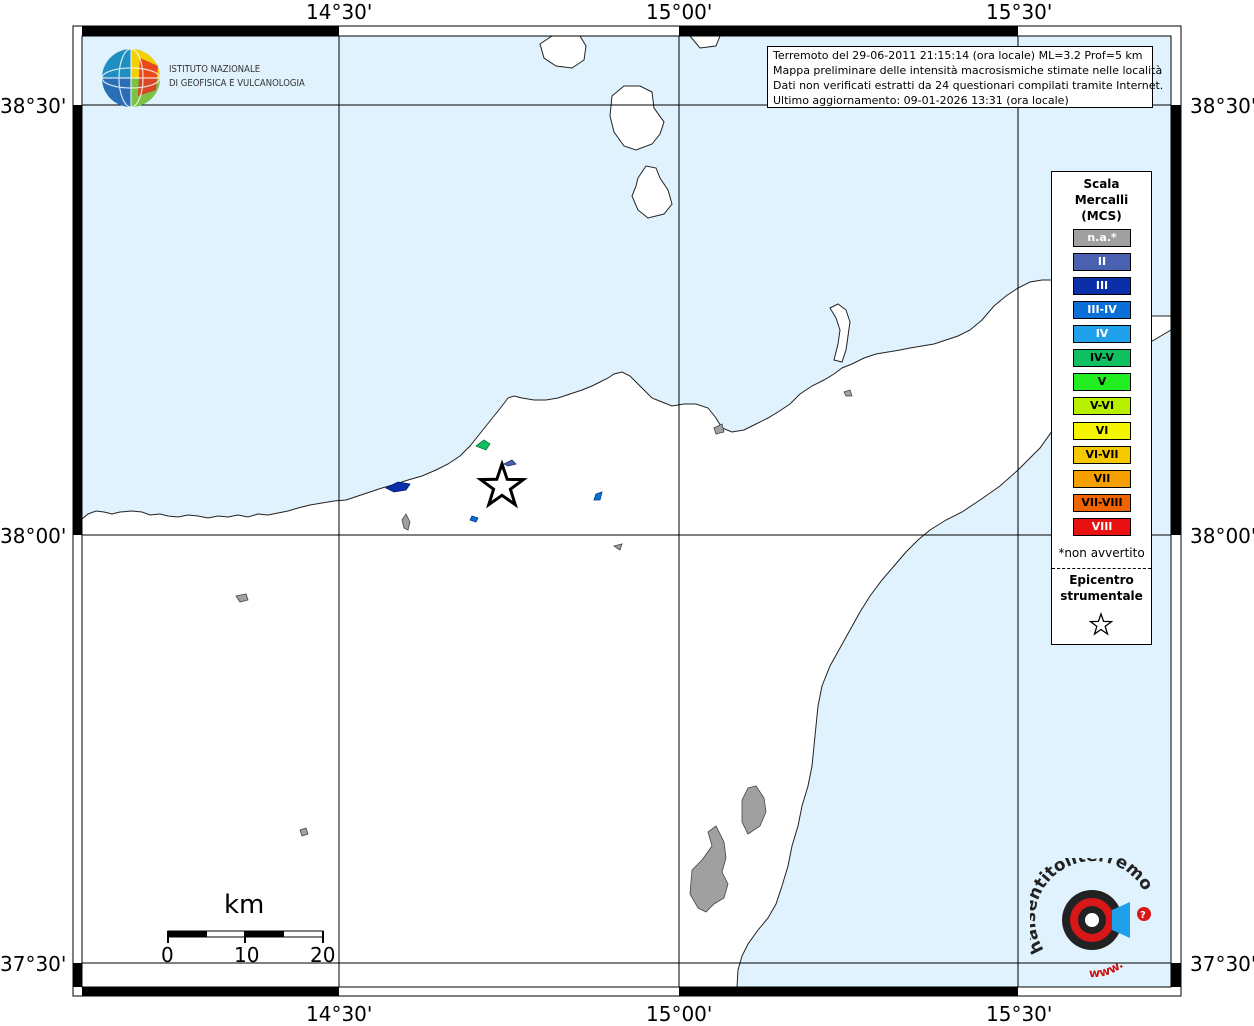 Image resolution: width=1254 pixels, height=1026 pixels. What do you see at coordinates (131, 78) in the screenshot?
I see `ingv-logo-icon` at bounding box center [131, 78].